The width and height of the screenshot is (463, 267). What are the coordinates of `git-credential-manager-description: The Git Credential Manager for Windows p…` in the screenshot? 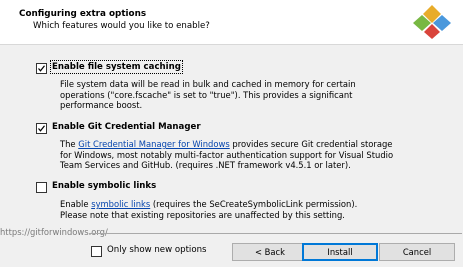 It's located at (226, 155).